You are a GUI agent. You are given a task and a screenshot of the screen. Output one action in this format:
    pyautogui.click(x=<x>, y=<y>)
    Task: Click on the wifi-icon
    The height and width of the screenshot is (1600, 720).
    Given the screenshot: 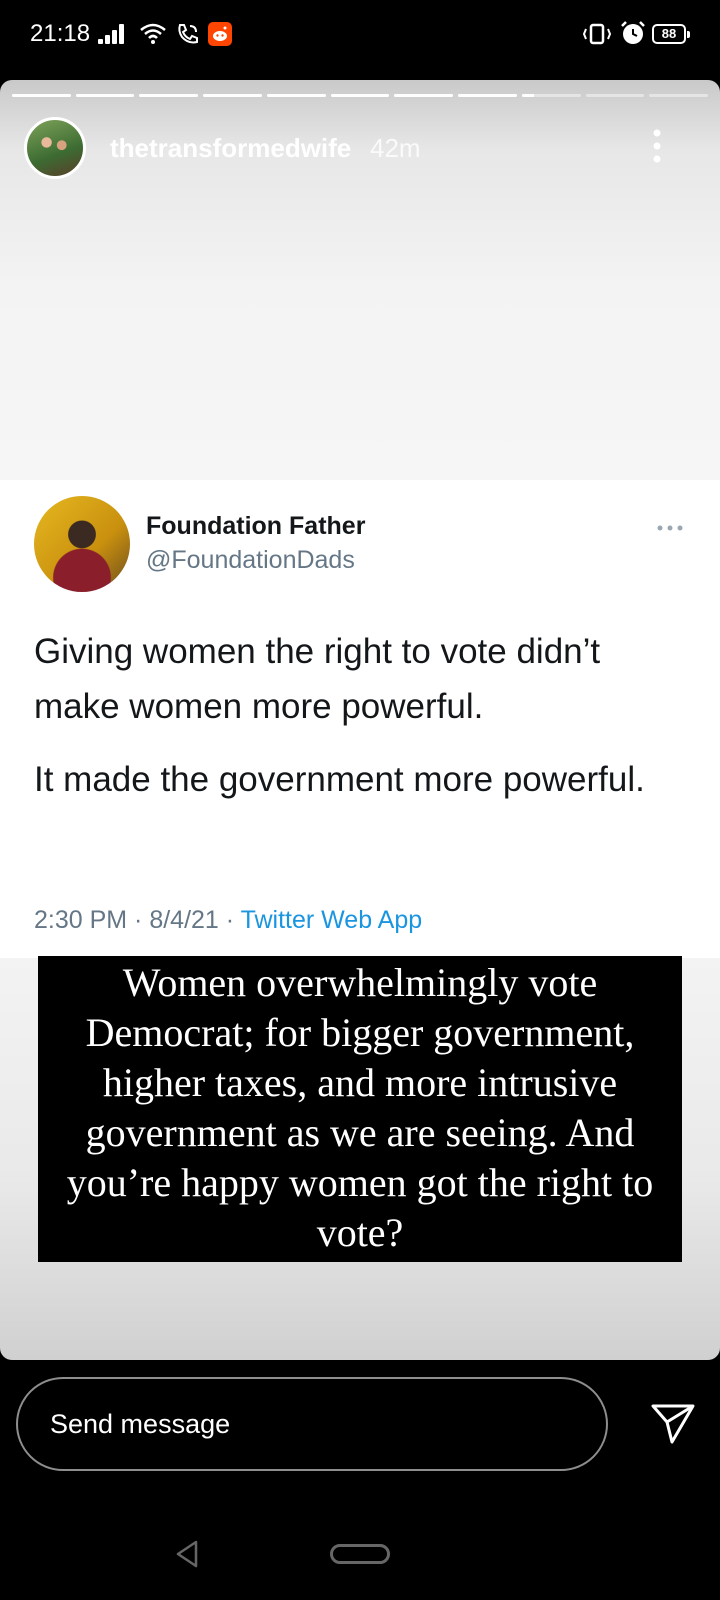 What is the action you would take?
    pyautogui.click(x=153, y=33)
    